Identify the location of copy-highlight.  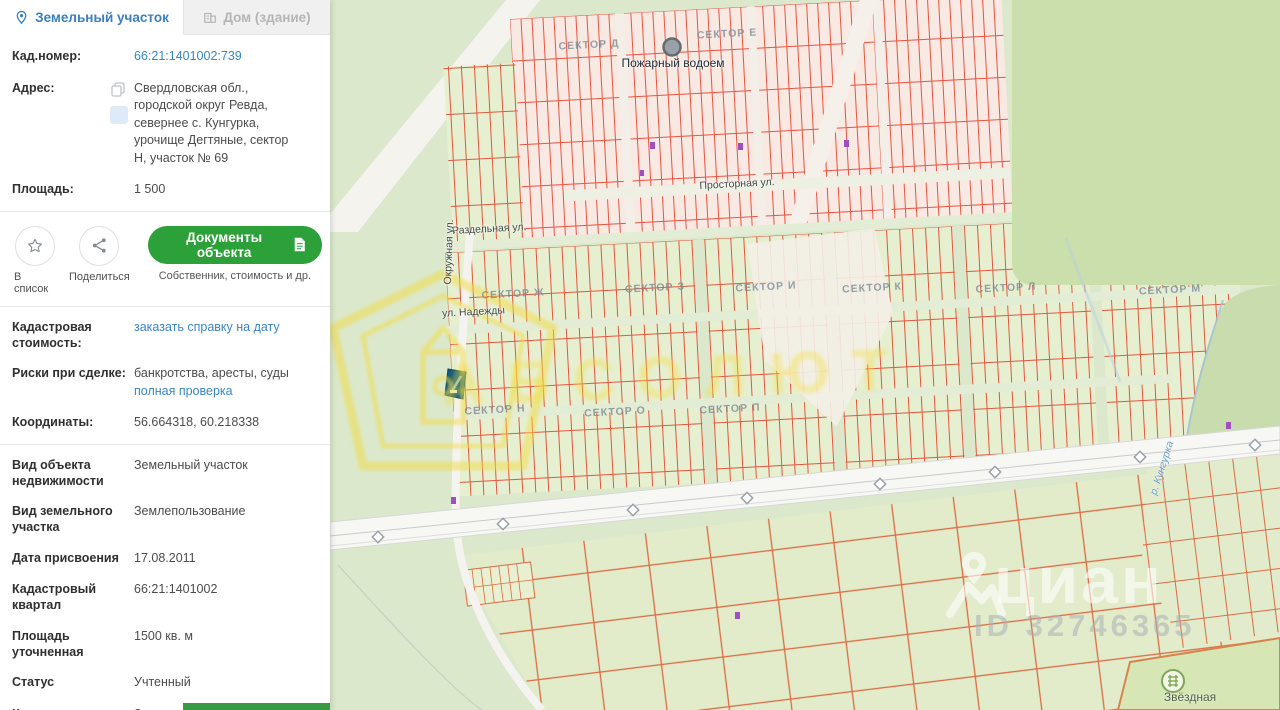
(119, 114).